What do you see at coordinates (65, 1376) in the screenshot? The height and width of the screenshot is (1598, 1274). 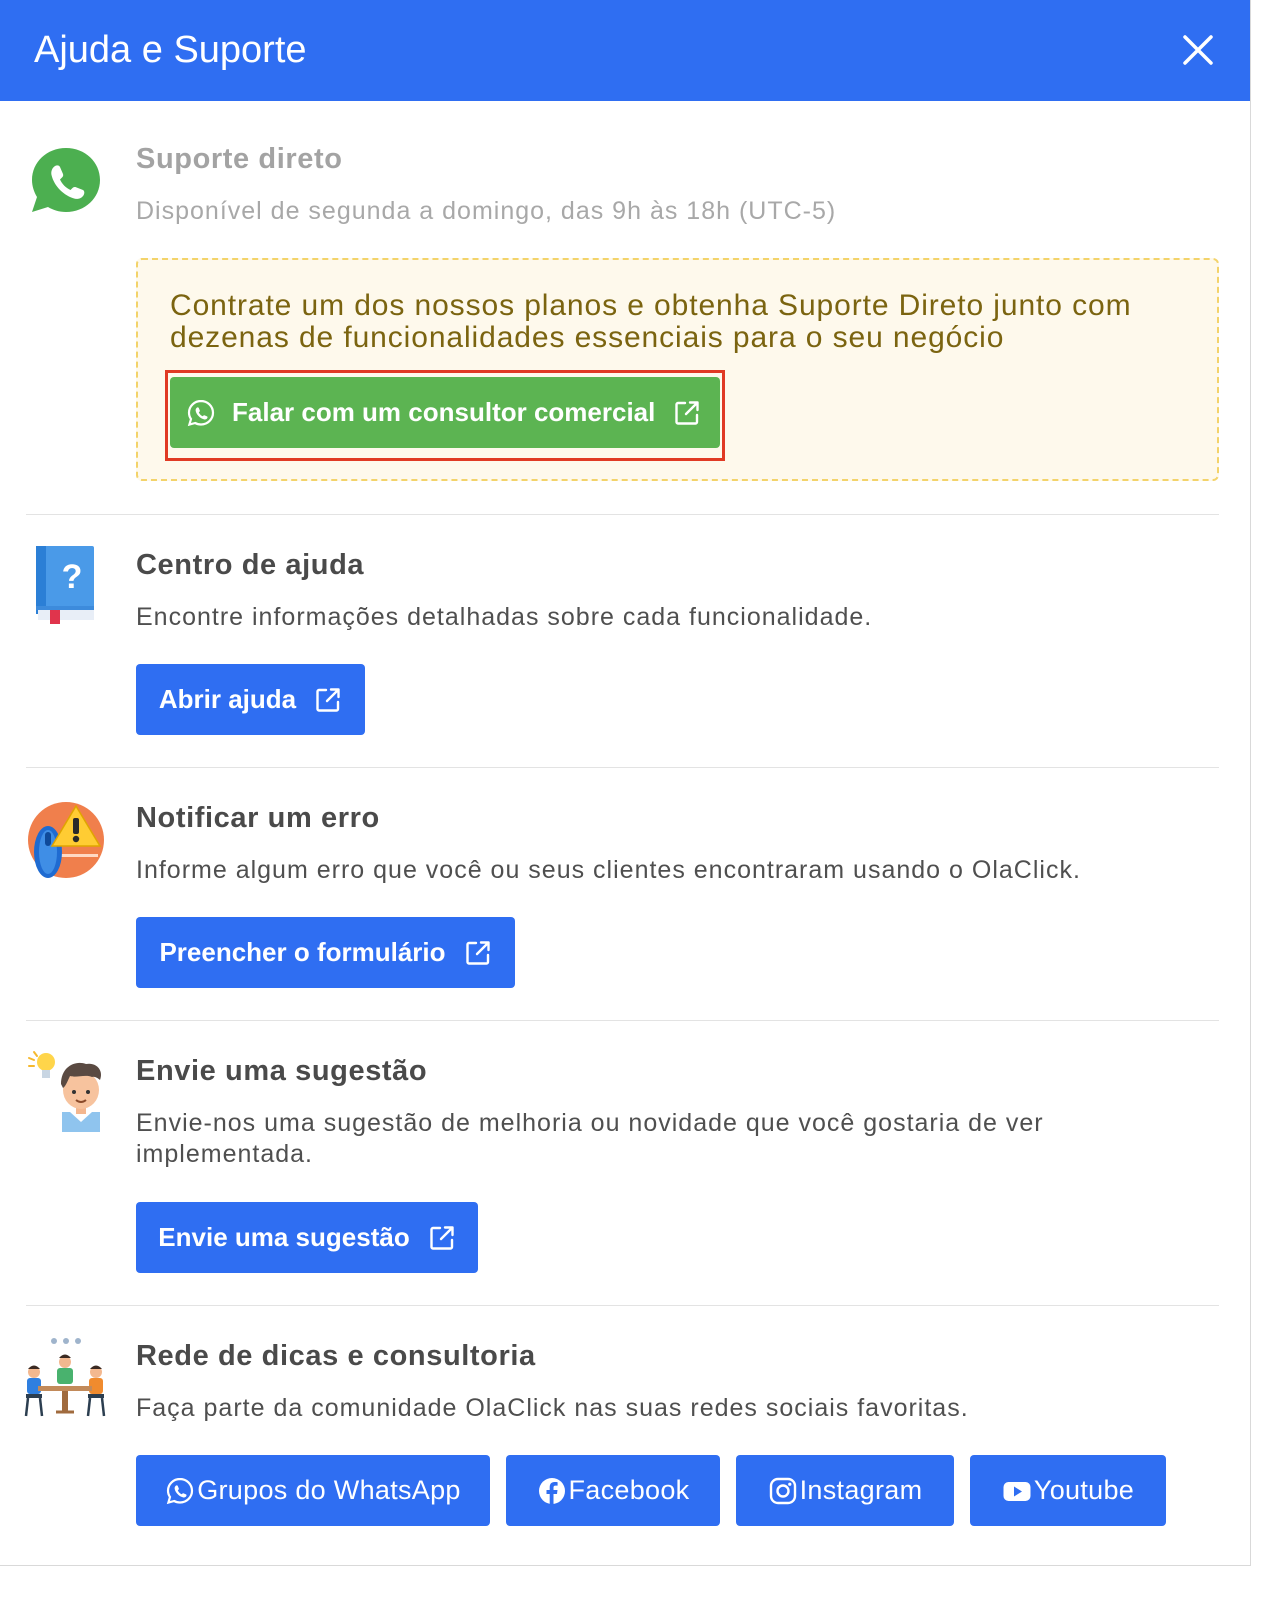 I see `community-meeting-icon` at bounding box center [65, 1376].